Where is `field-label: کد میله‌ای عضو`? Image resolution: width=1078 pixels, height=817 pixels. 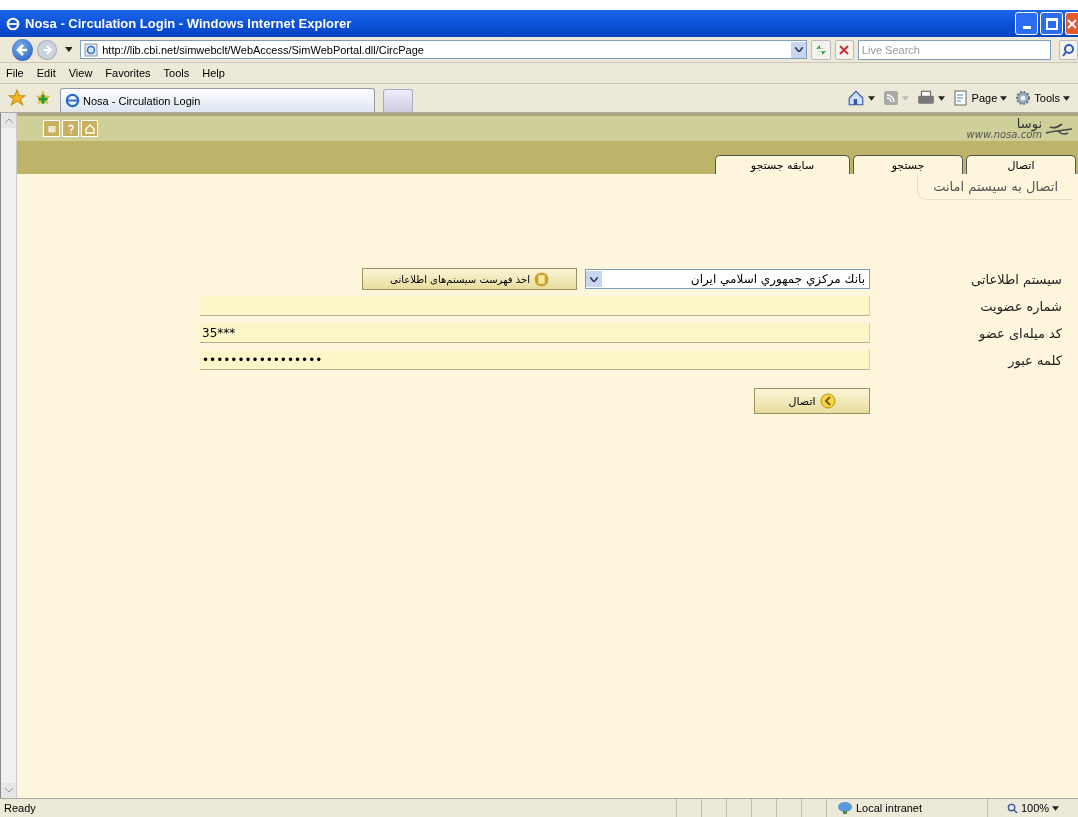
field-label: کد میله‌ای عضو is located at coordinates (1019, 333).